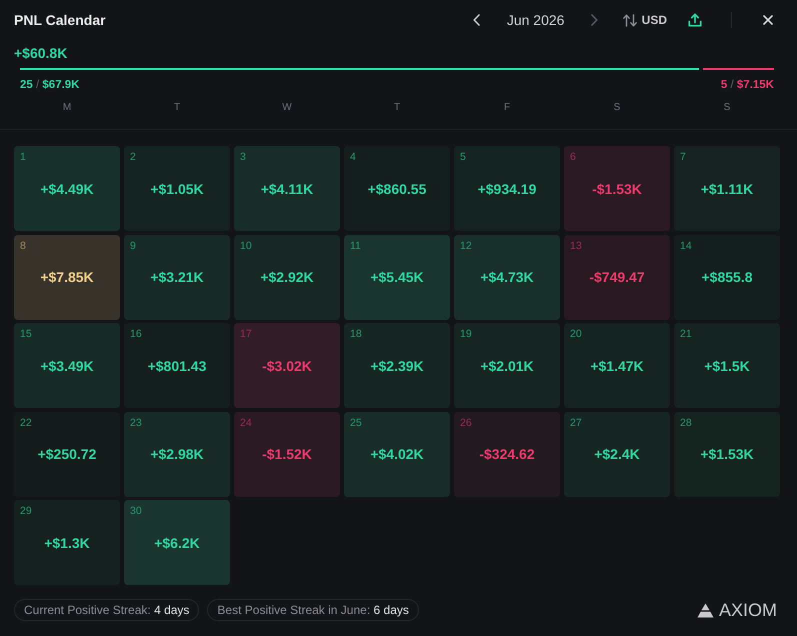 This screenshot has height=636, width=797. Describe the element at coordinates (177, 365) in the screenshot. I see `pnl-value: +$801.43` at that location.